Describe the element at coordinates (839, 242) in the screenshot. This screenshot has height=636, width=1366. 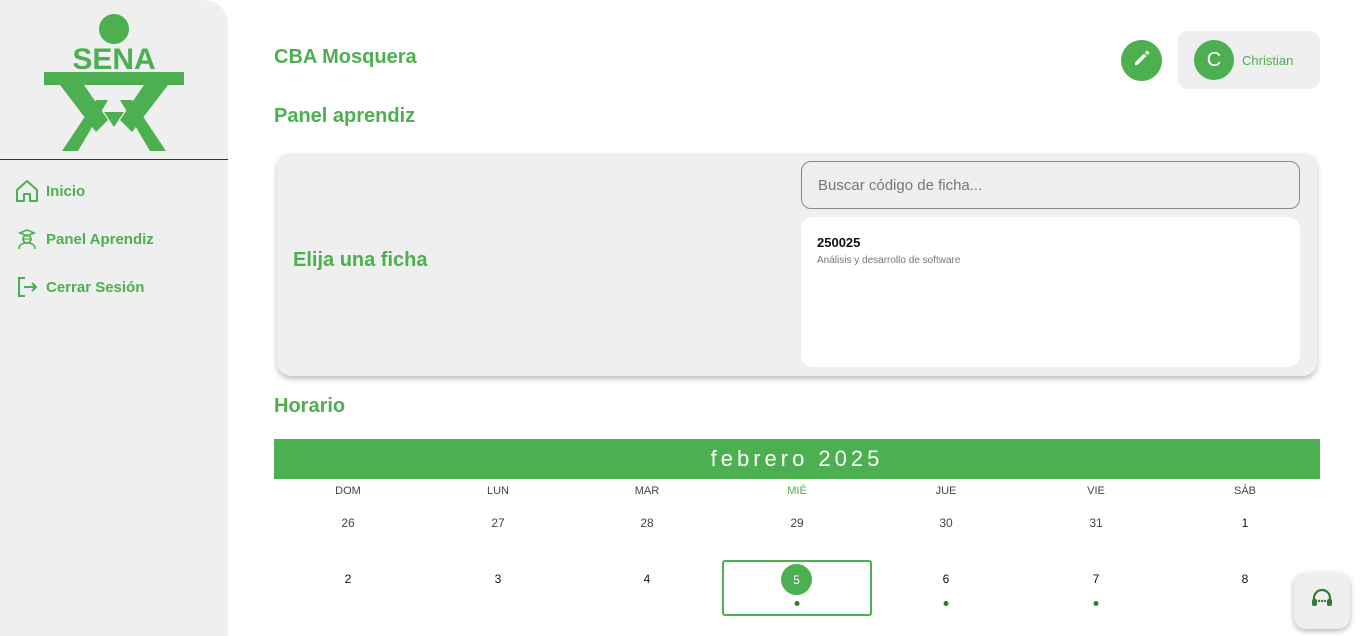
I see `ficha-code: 250025` at that location.